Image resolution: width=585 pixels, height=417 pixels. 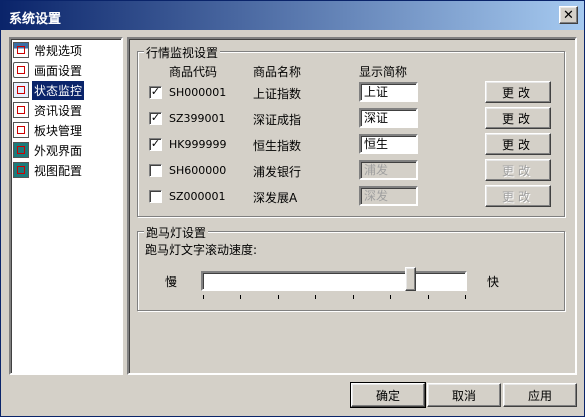 What do you see at coordinates (493, 282) in the screenshot?
I see `slider-fast-label: 快` at bounding box center [493, 282].